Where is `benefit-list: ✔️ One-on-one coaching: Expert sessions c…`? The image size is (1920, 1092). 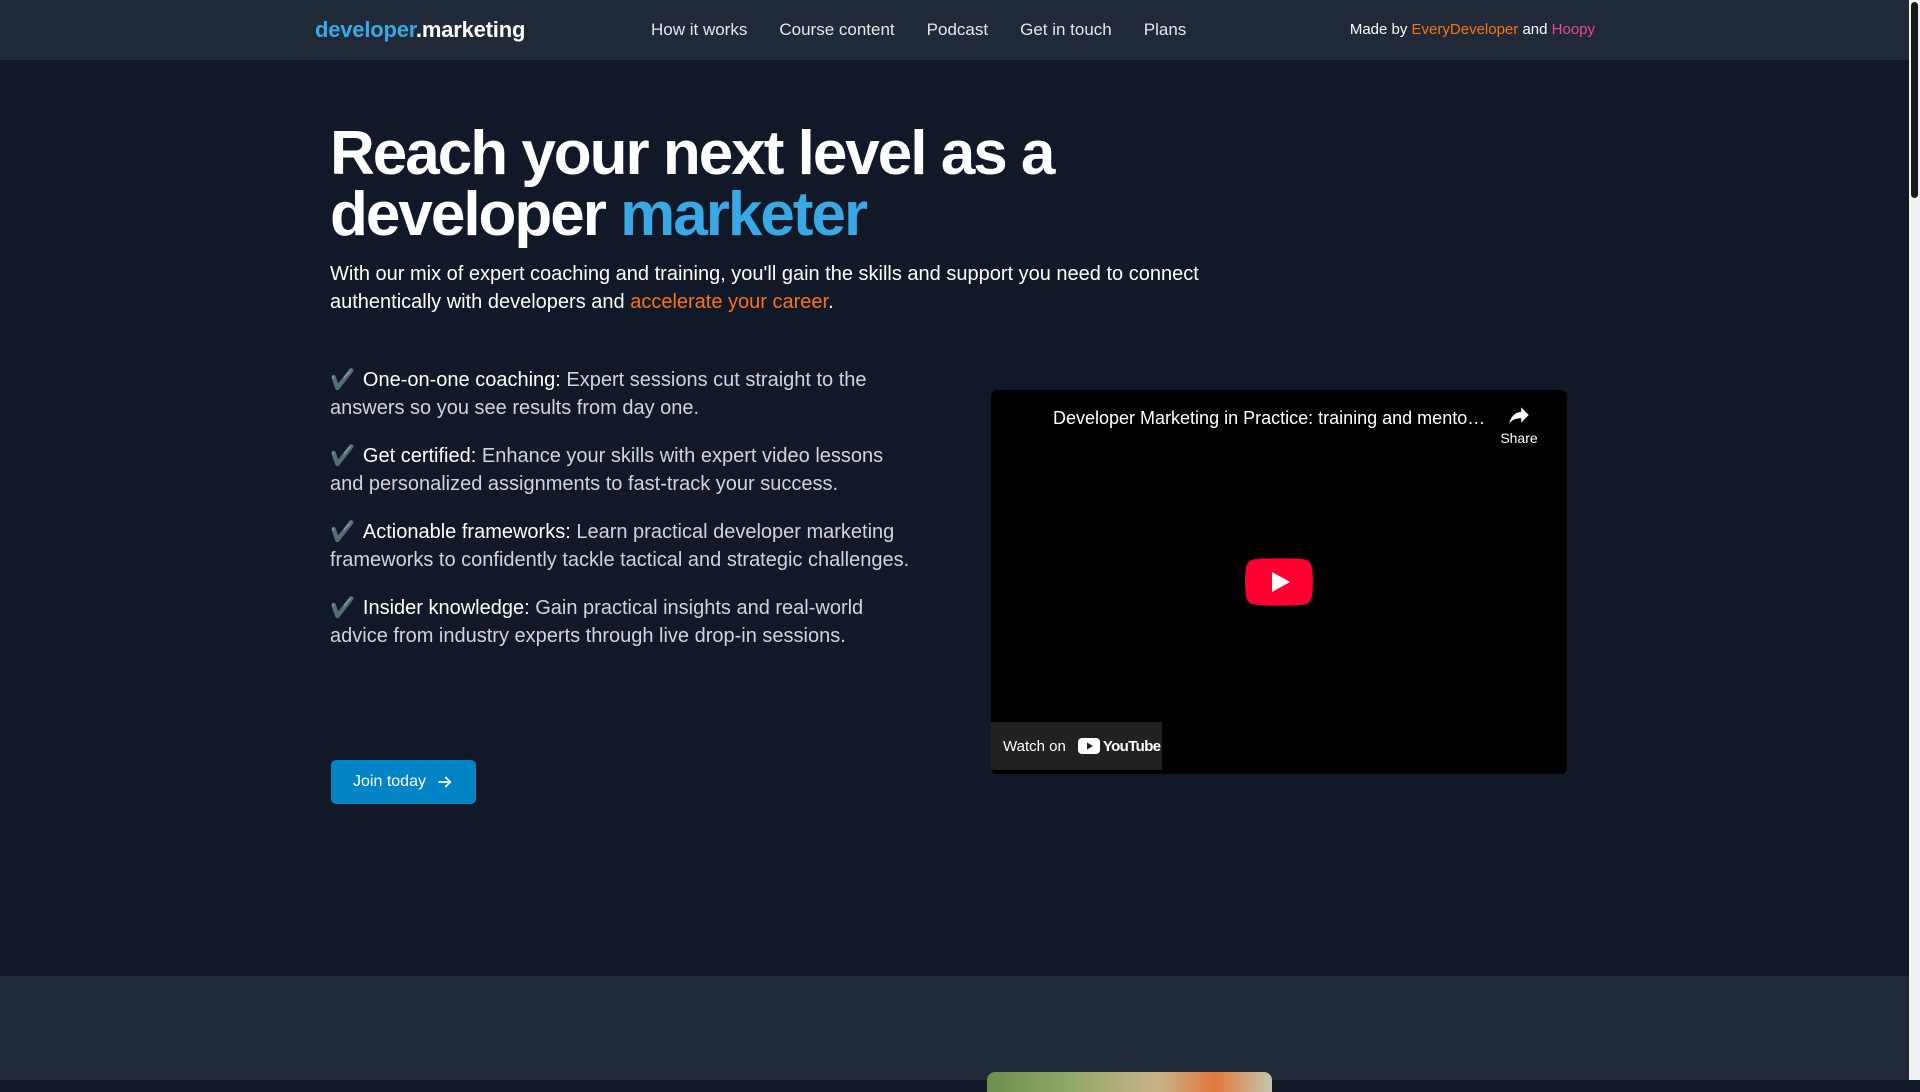
benefit-list: ✔️ One-on-one coaching: Expert sessions c… is located at coordinates (622, 518).